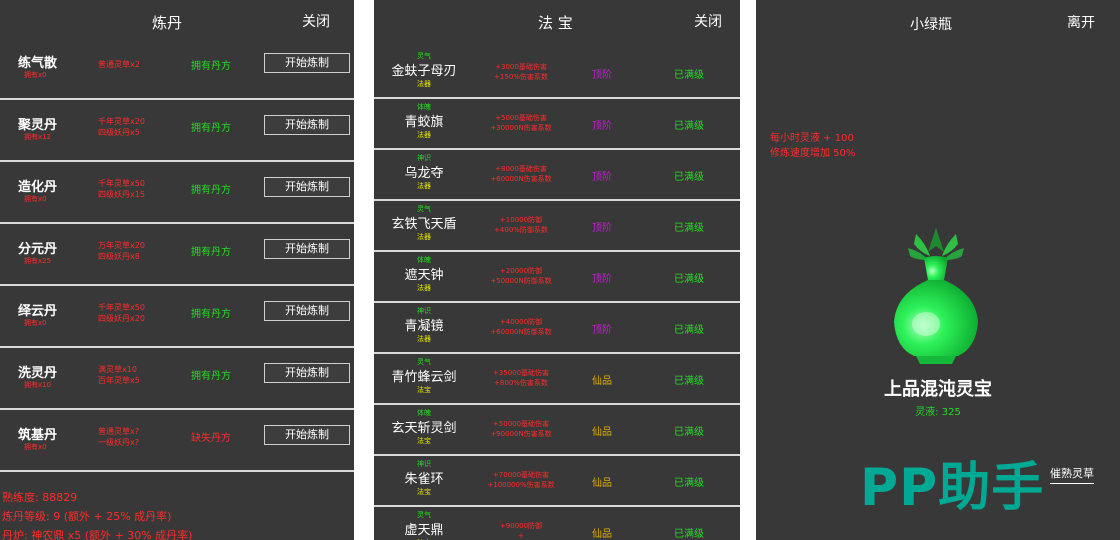  Describe the element at coordinates (521, 526) in the screenshot. I see `effect-line: +90000防御` at that location.